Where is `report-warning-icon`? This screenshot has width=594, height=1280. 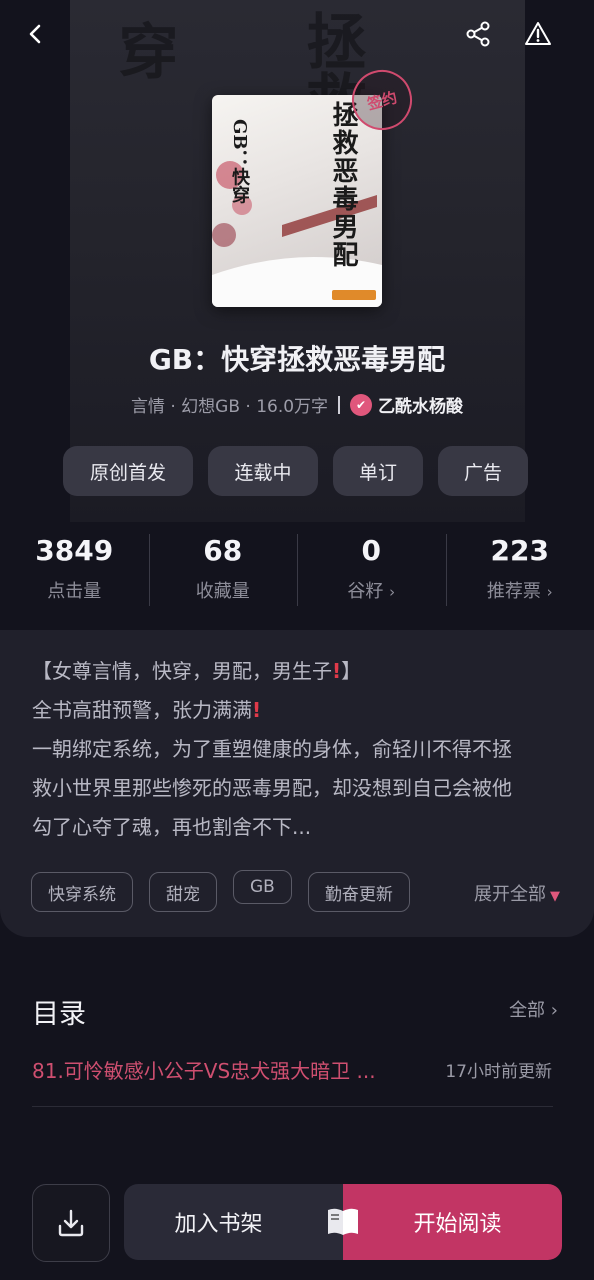
report-warning-icon is located at coordinates (538, 34).